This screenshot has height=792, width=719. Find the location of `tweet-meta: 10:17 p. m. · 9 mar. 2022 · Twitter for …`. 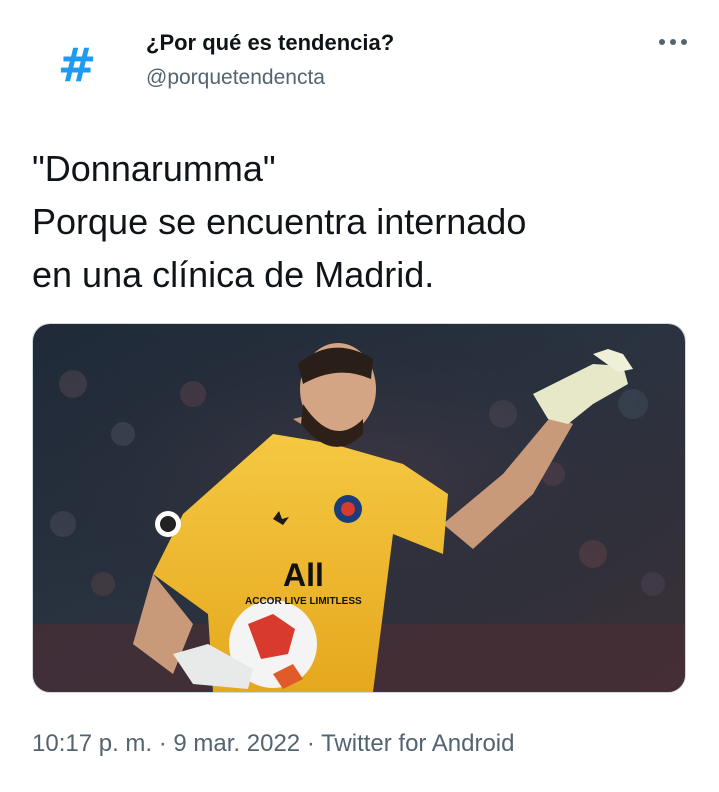

tweet-meta: 10:17 p. m. · 9 mar. 2022 · Twitter for … is located at coordinates (273, 744).